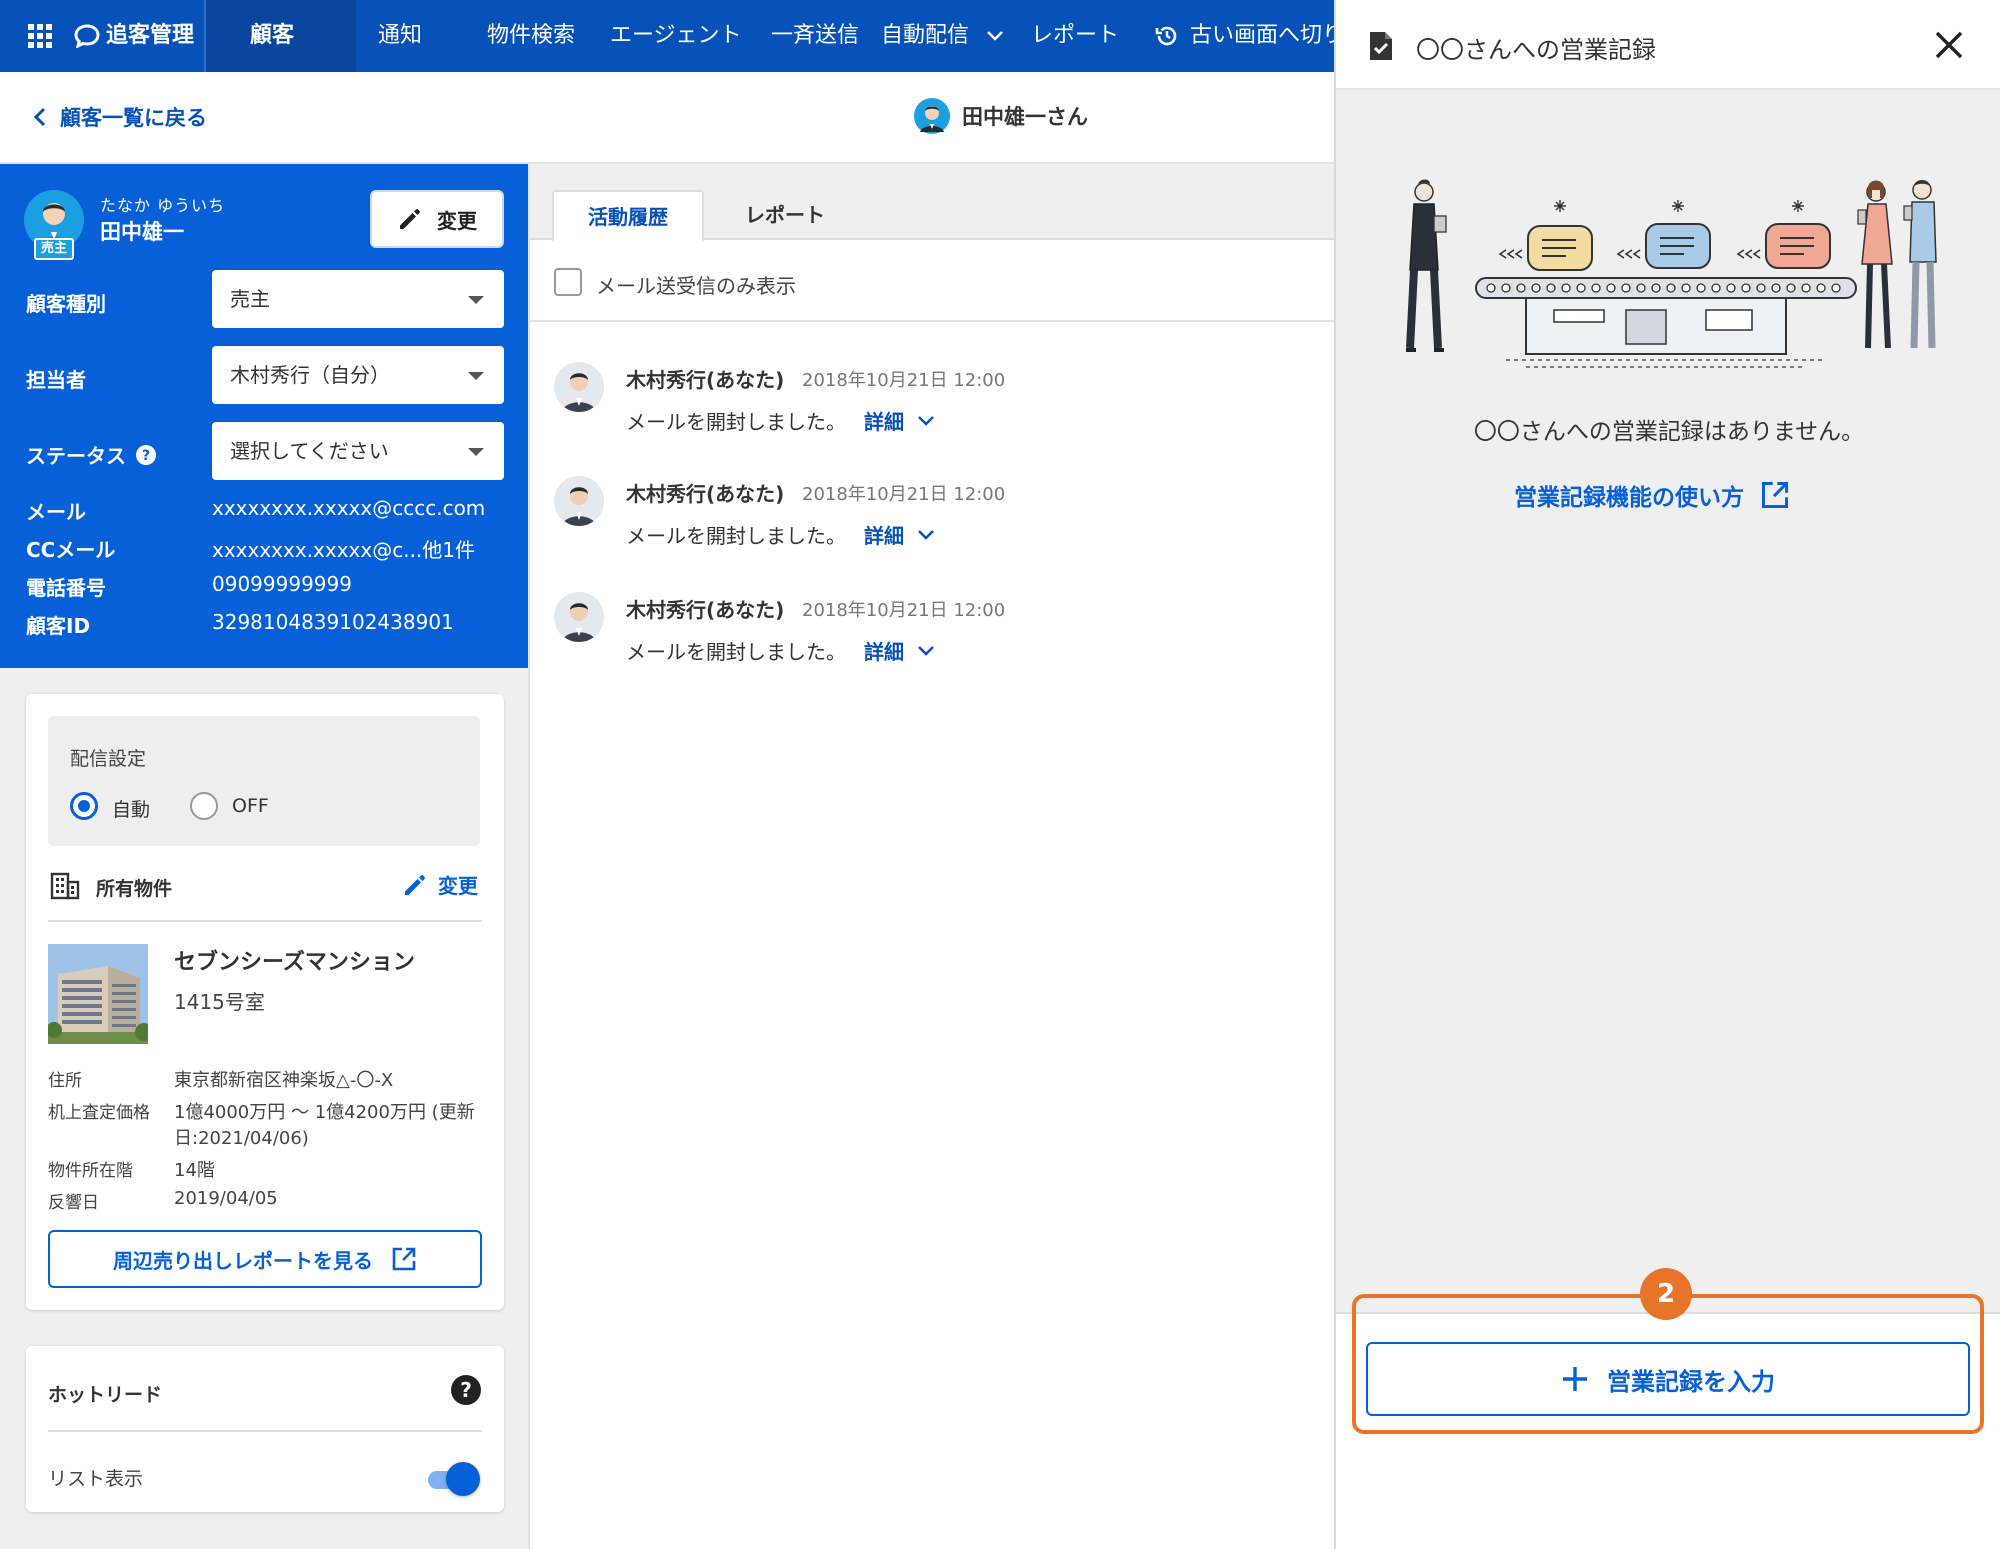 This screenshot has height=1549, width=2000. What do you see at coordinates (343, 548) in the screenshot?
I see `cc-mail-value: xxxxxxxx.xxxxx@c...他1件` at bounding box center [343, 548].